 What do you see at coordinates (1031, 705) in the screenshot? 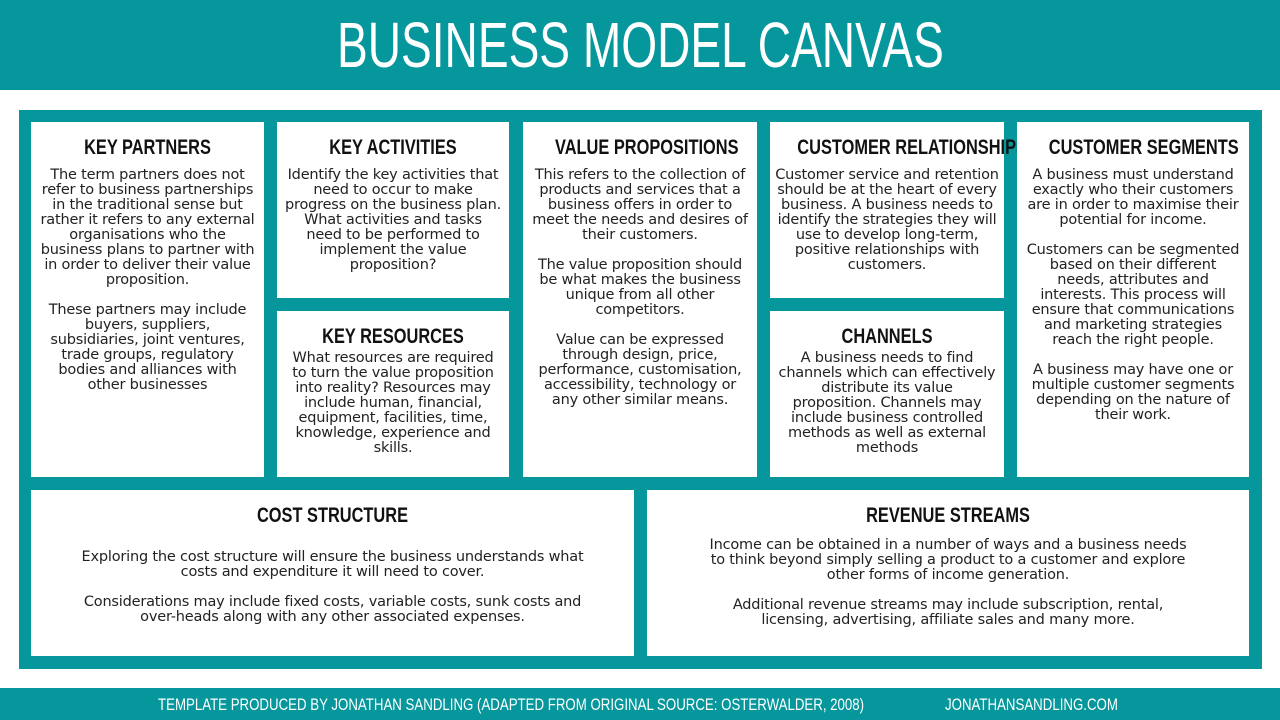
I see `footer-website-link: JONATHANSANDLING.COM` at bounding box center [1031, 705].